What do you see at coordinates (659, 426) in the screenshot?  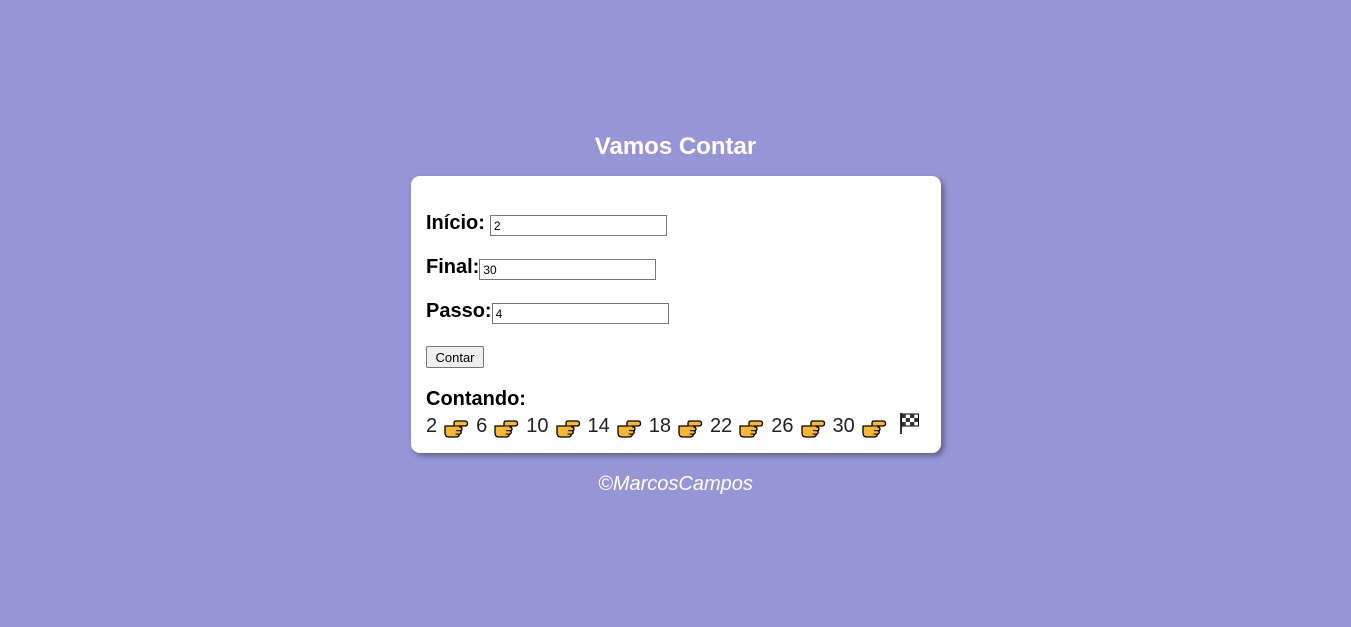 I see `count-number: 18` at bounding box center [659, 426].